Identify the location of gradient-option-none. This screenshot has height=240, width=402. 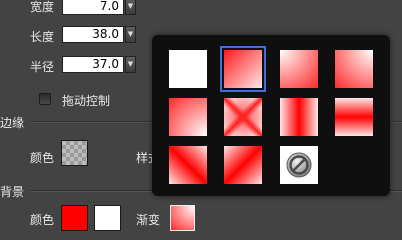
(188, 69).